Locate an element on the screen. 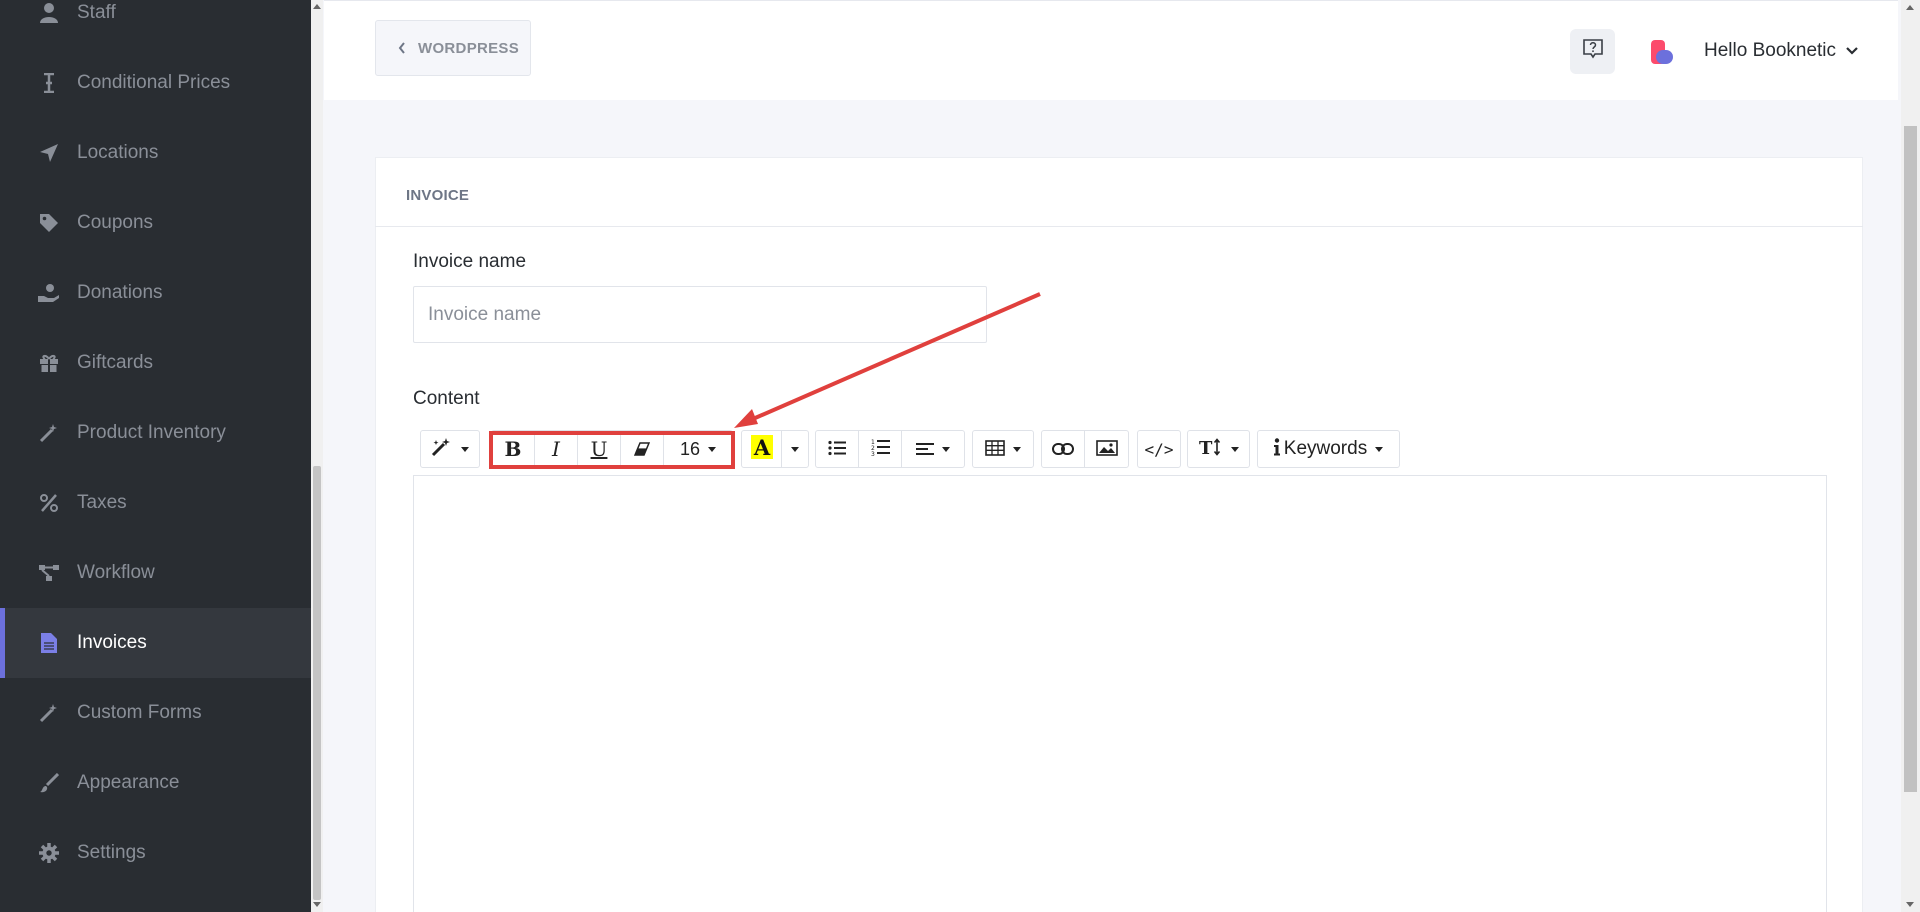  toolbar-group-paragraph: 123 is located at coordinates (890, 449).